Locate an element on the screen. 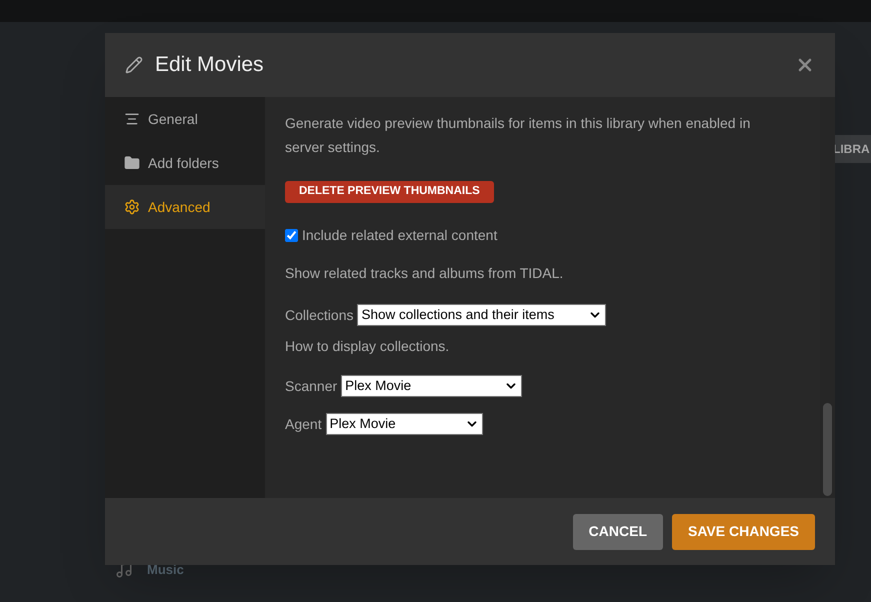  scrollbar is located at coordinates (827, 297).